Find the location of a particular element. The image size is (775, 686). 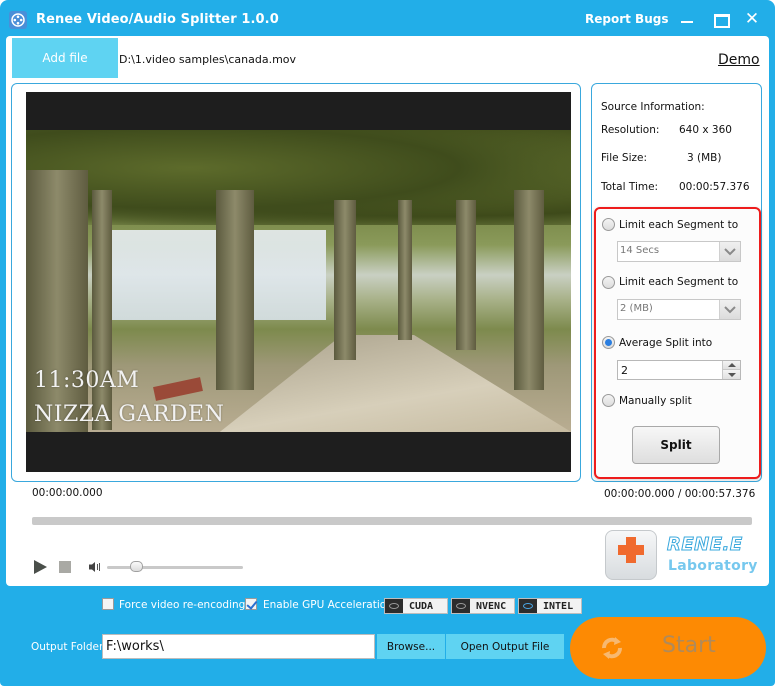

add-file-button: Add file is located at coordinates (65, 58).